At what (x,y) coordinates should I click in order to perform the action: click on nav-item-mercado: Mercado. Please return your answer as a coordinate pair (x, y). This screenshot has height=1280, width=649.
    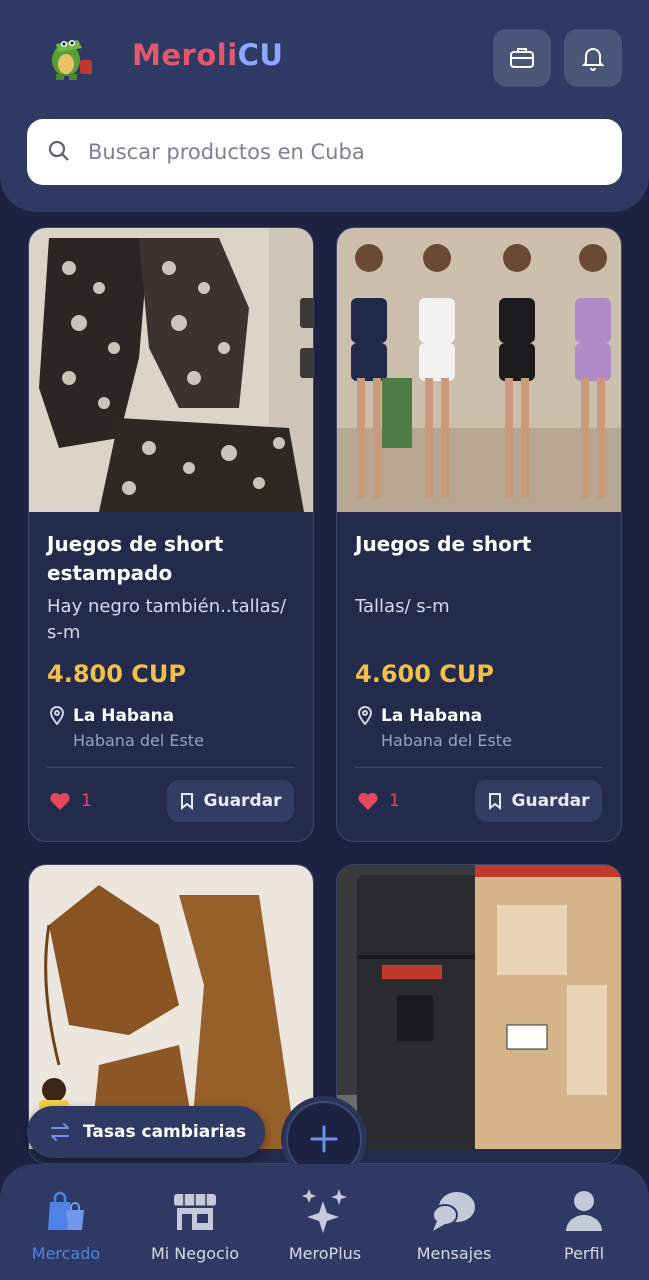
    Looking at the image, I should click on (66, 1224).